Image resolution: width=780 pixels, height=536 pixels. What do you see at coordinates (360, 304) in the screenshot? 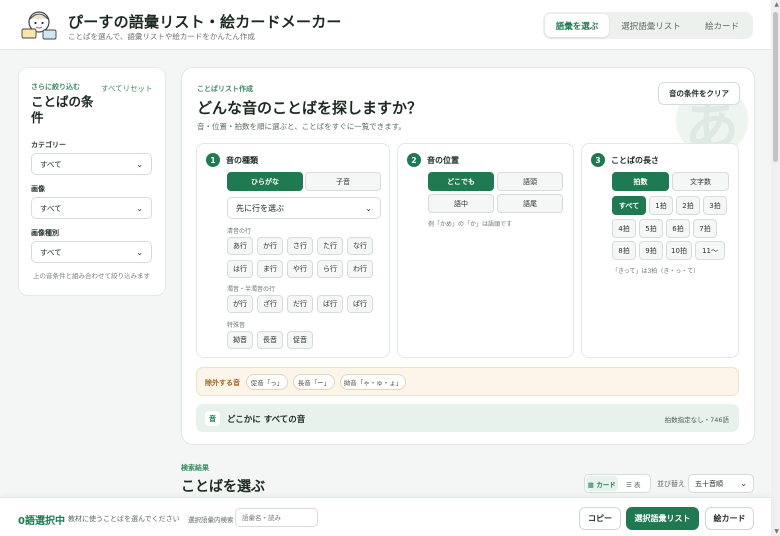
I see `row-chip-pa: ぱ行` at bounding box center [360, 304].